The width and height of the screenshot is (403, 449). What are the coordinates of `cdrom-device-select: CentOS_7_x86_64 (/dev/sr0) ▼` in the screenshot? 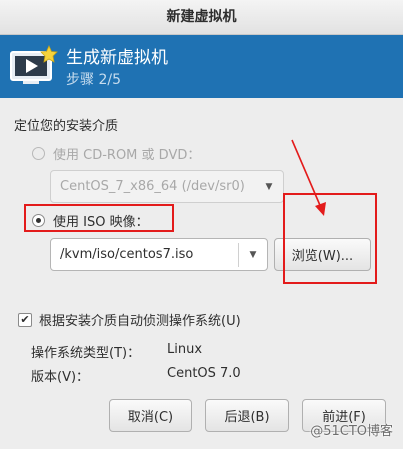 It's located at (167, 186).